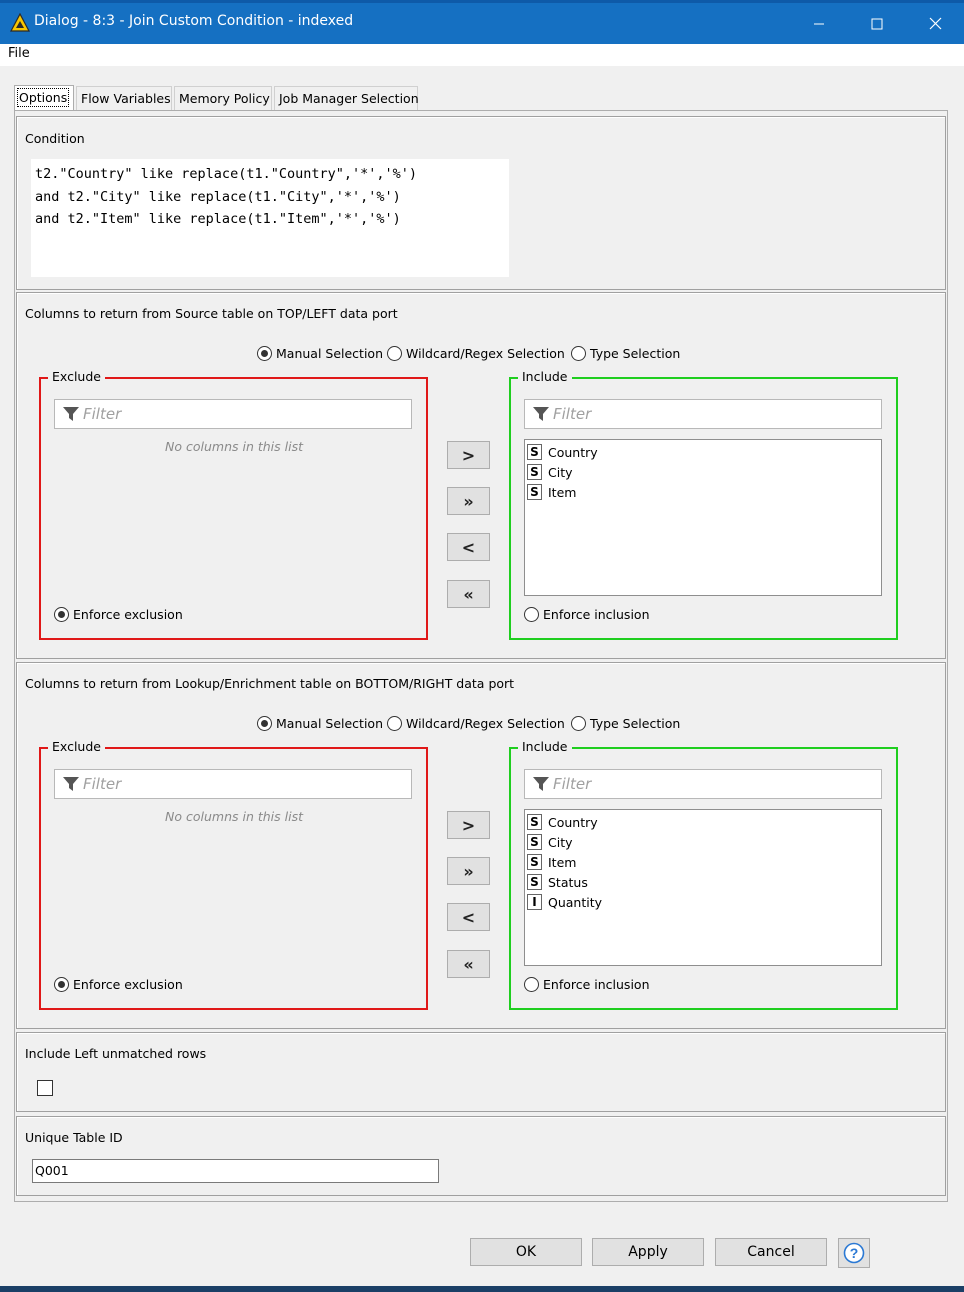 The width and height of the screenshot is (964, 1292). Describe the element at coordinates (596, 984) in the screenshot. I see `lookup-enforce-inclusion-label: Enforce inclusion` at that location.